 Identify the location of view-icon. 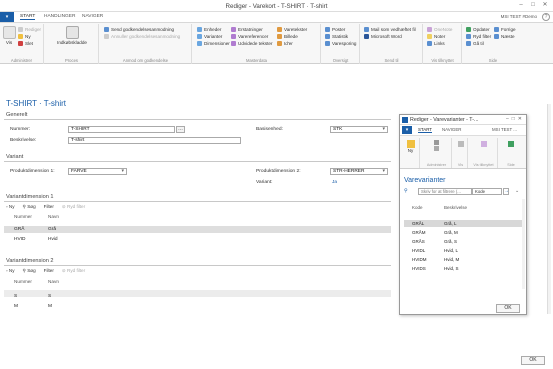
(460, 144).